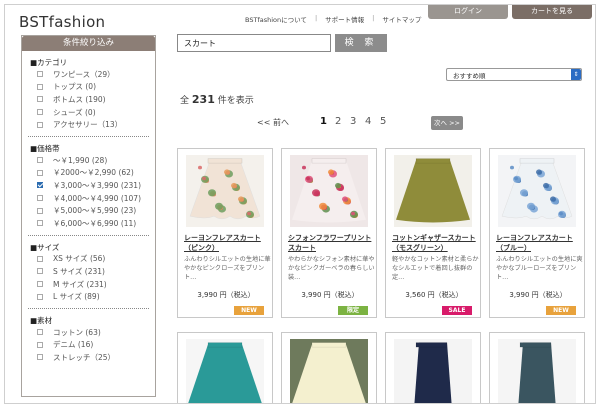 Image resolution: width=600 pixels, height=408 pixels. Describe the element at coordinates (92, 87) in the screenshot. I see `filter-option: トップス (0)` at that location.